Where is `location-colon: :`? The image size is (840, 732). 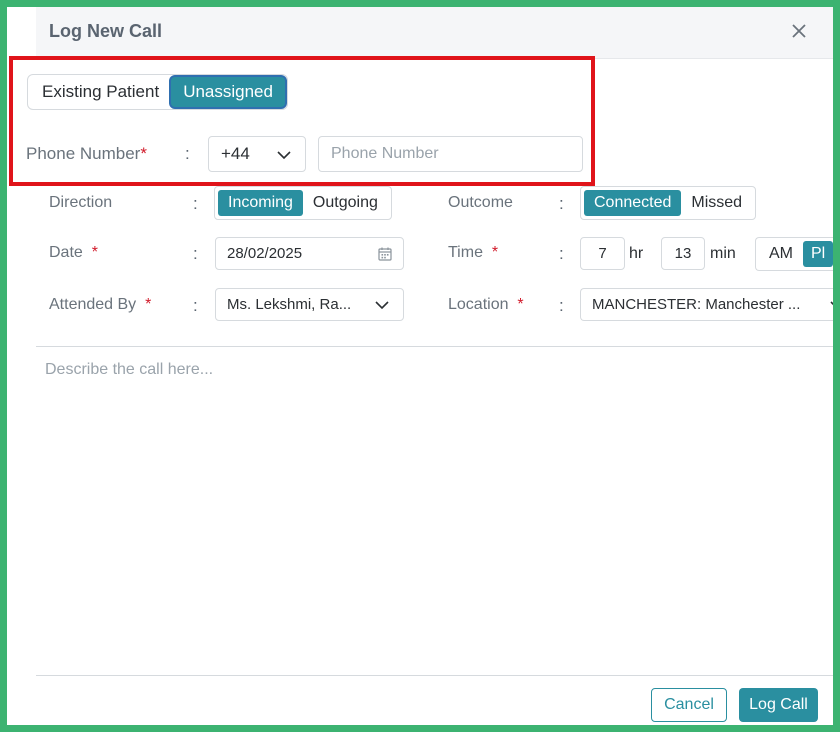
location-colon: : is located at coordinates (561, 305).